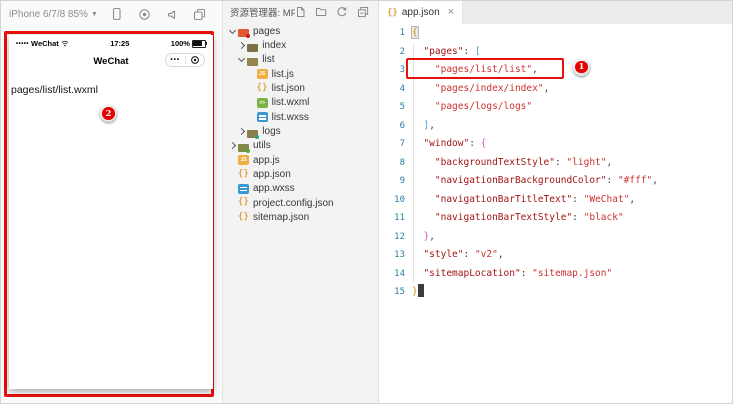 The width and height of the screenshot is (733, 404). What do you see at coordinates (555, 107) in the screenshot?
I see `code-line-5: 5 "pages/logs/logs"` at bounding box center [555, 107].